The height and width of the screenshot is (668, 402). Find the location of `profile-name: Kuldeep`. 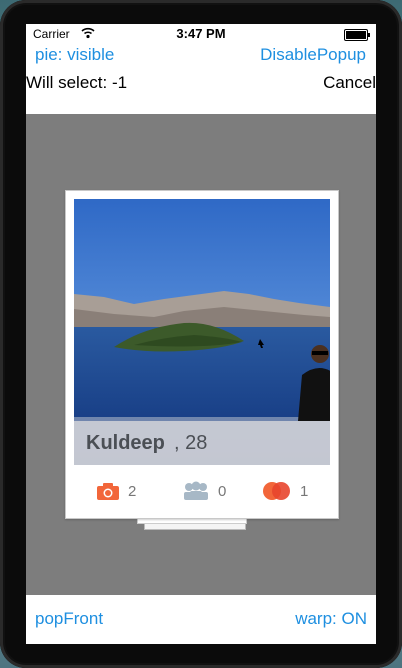

profile-name: Kuldeep is located at coordinates (125, 443).